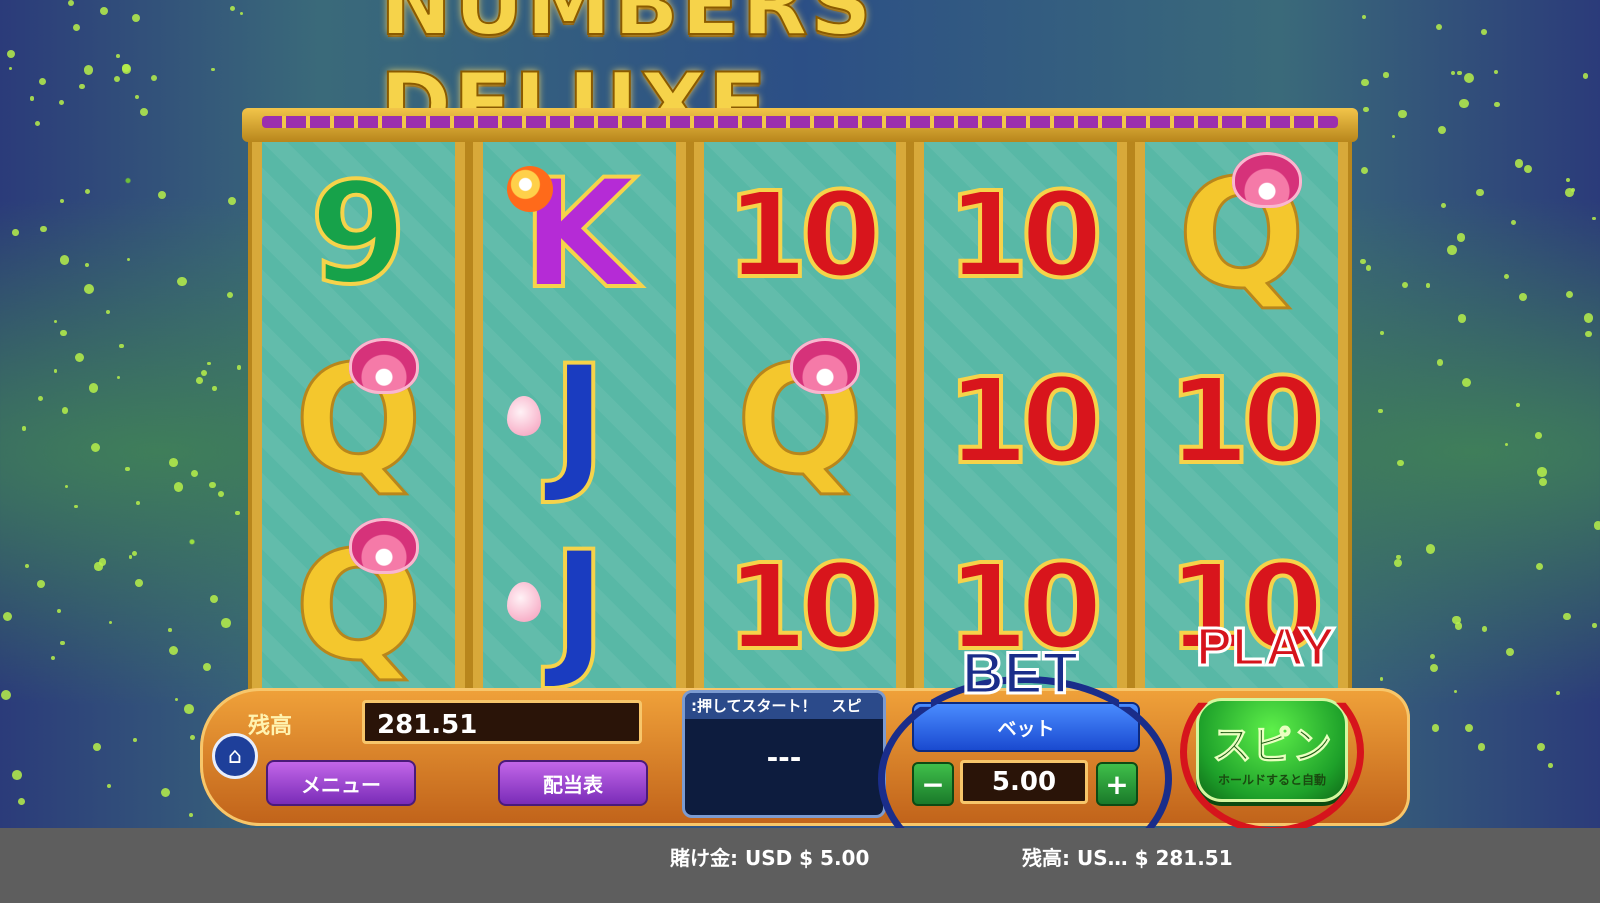  I want to click on bet-annotation: BET, so click(1020, 674).